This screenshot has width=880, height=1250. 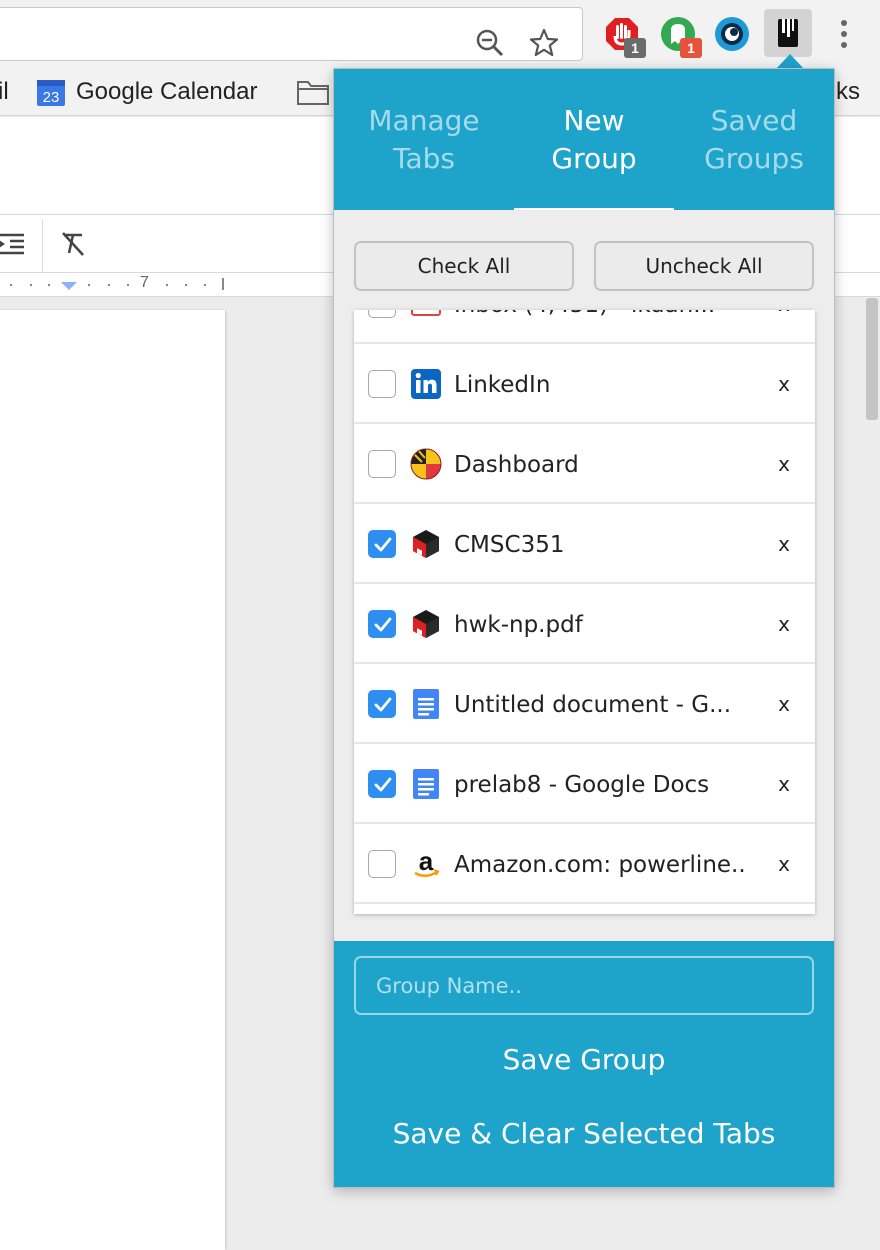 I want to click on tab-list-item: prelab8 - Google Docs x, so click(x=584, y=784).